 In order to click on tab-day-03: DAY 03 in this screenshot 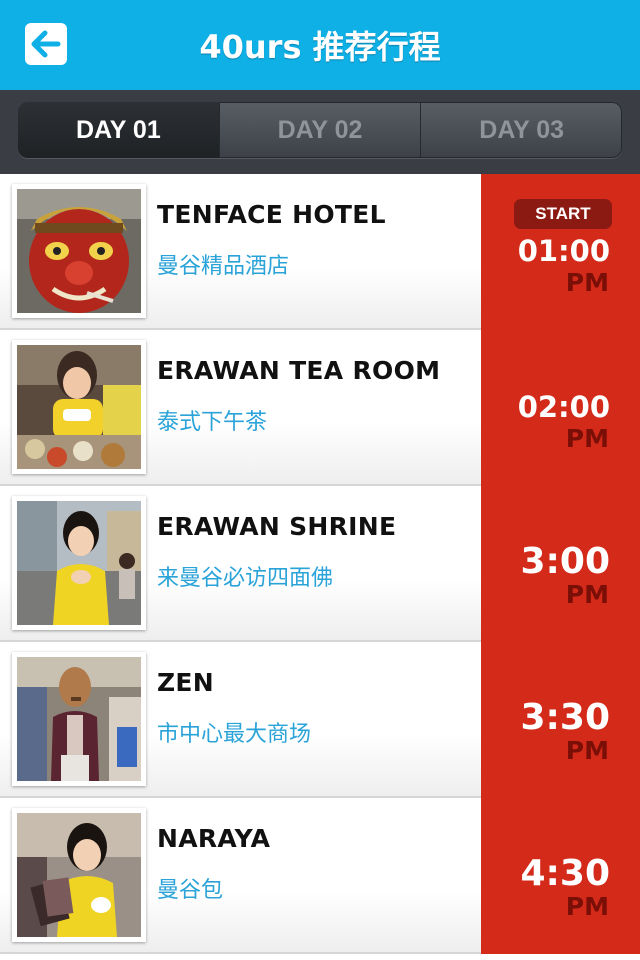, I will do `click(521, 130)`.